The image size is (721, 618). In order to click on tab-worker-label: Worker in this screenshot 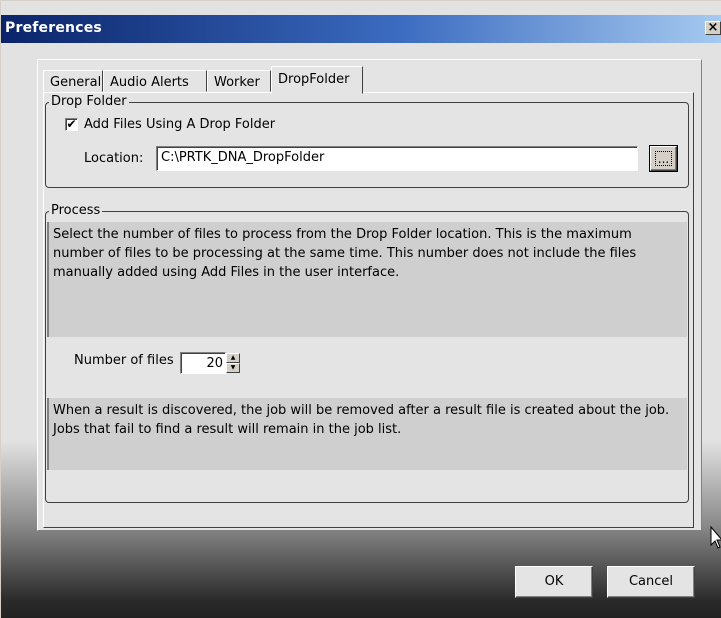, I will do `click(237, 82)`.